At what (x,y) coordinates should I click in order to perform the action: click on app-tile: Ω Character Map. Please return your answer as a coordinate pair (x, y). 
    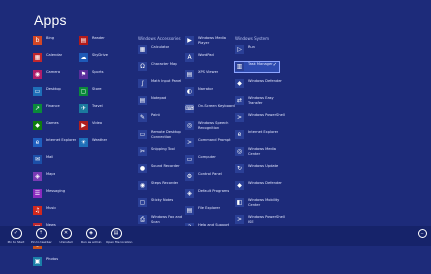
    Looking at the image, I should click on (163, 67).